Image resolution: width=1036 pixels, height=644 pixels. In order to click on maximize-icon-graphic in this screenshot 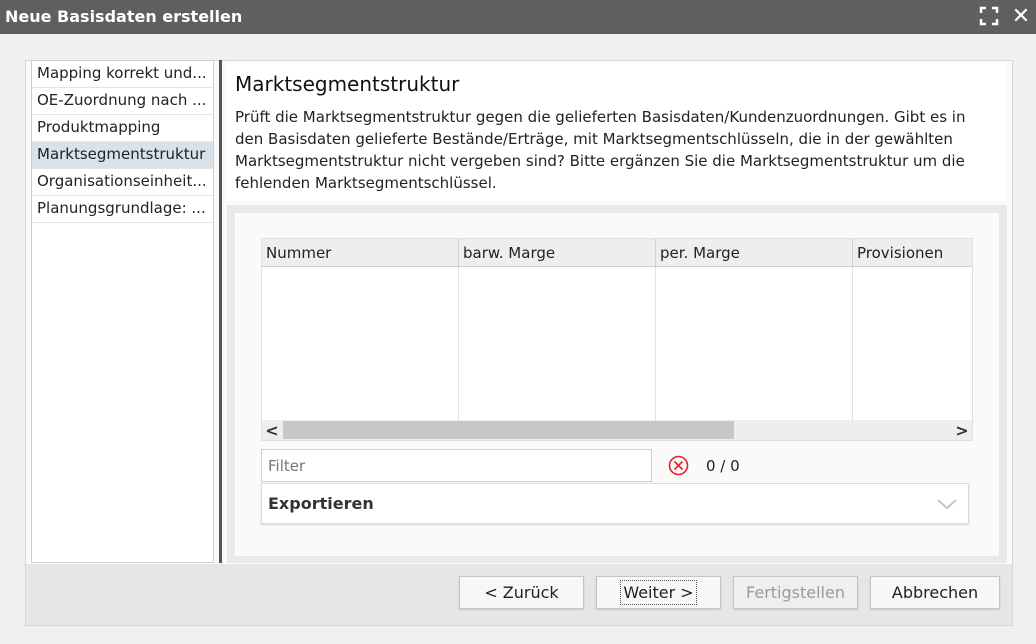, I will do `click(989, 16)`.